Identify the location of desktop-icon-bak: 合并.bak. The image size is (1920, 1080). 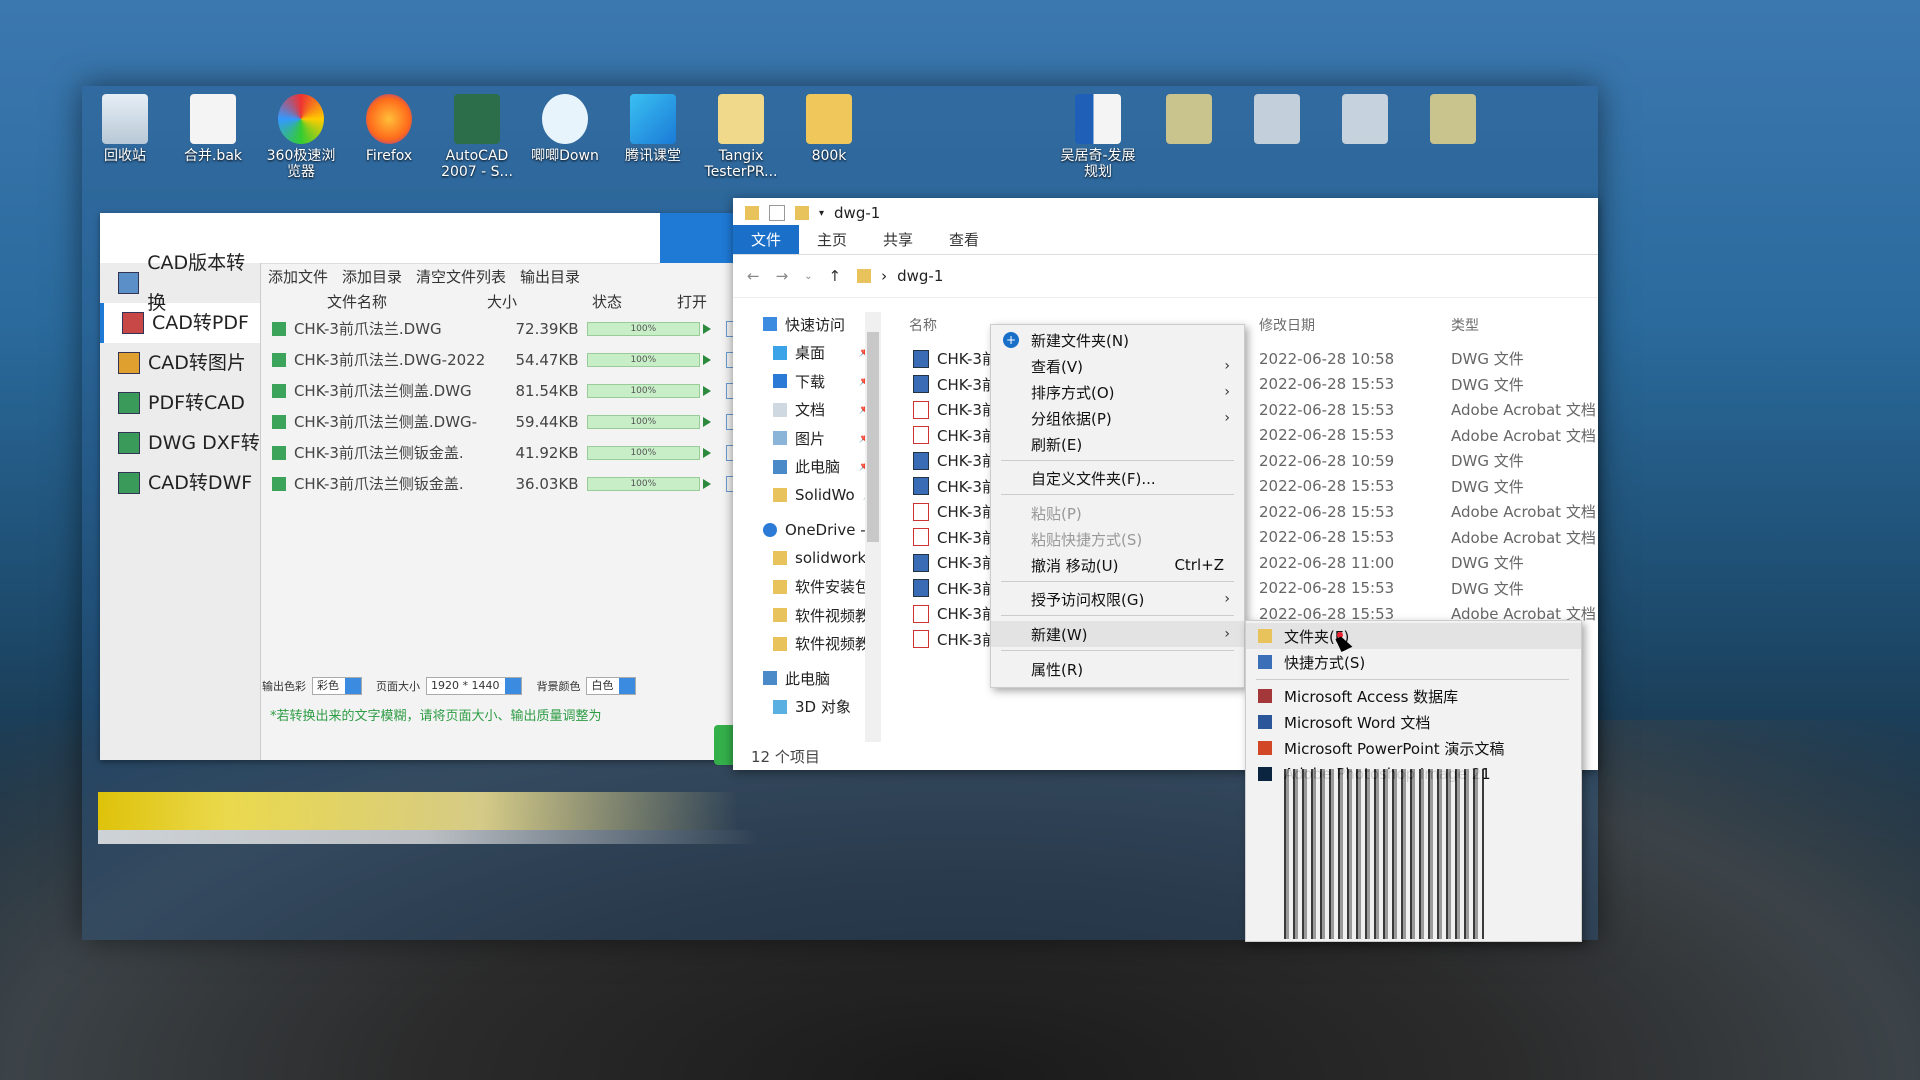
(213, 129).